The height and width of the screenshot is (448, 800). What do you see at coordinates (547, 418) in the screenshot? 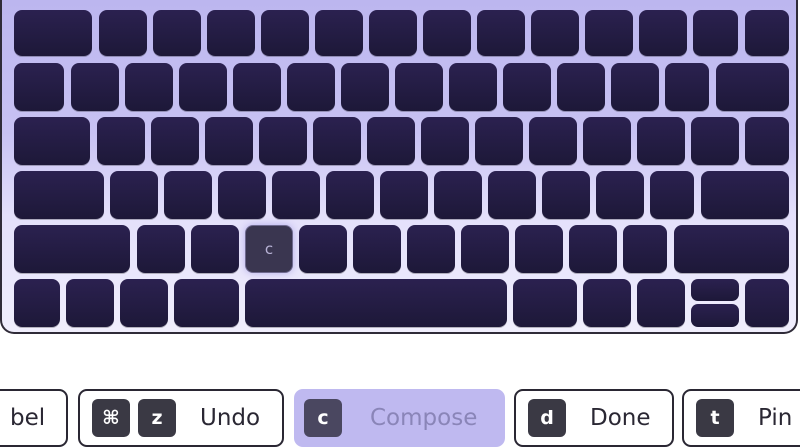
I see `shortcut-key: d` at bounding box center [547, 418].